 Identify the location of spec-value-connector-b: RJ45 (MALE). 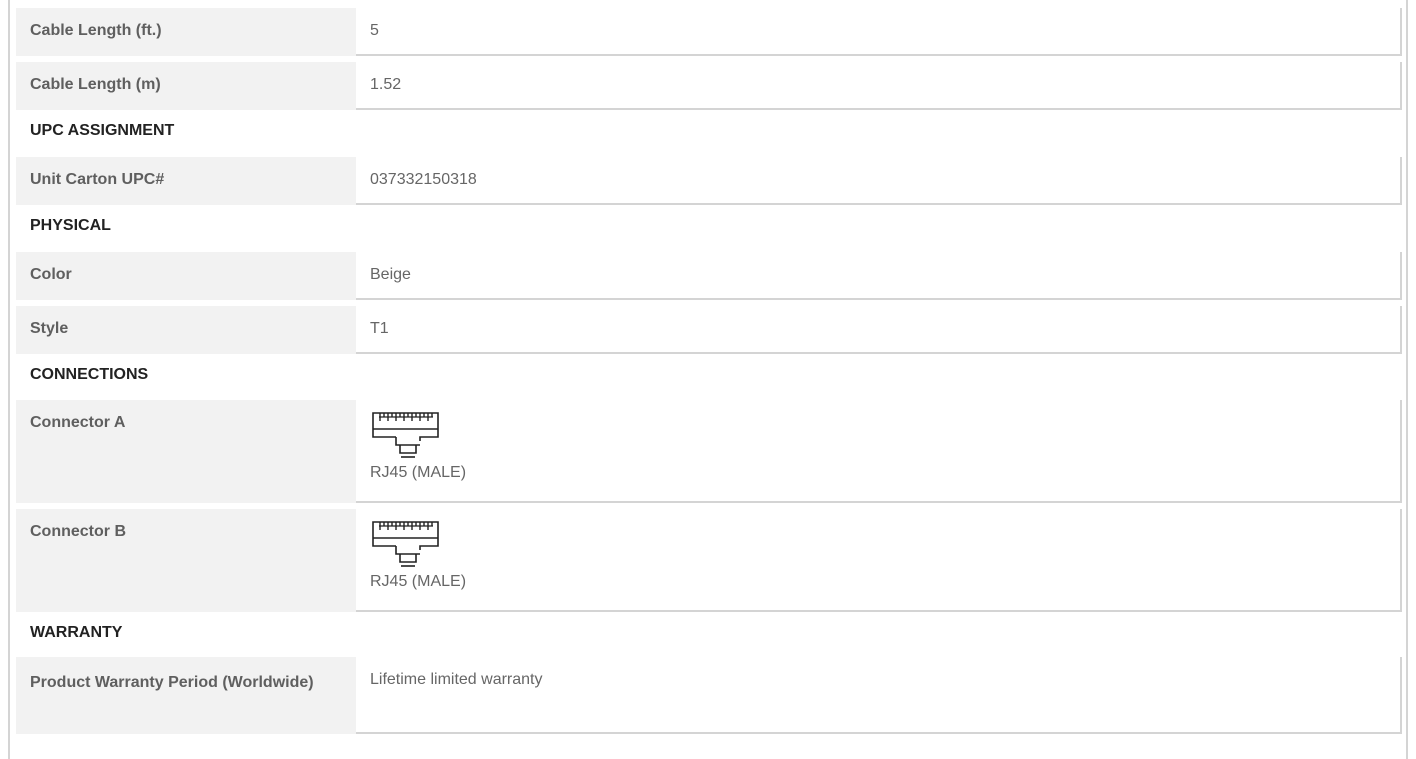
(879, 560).